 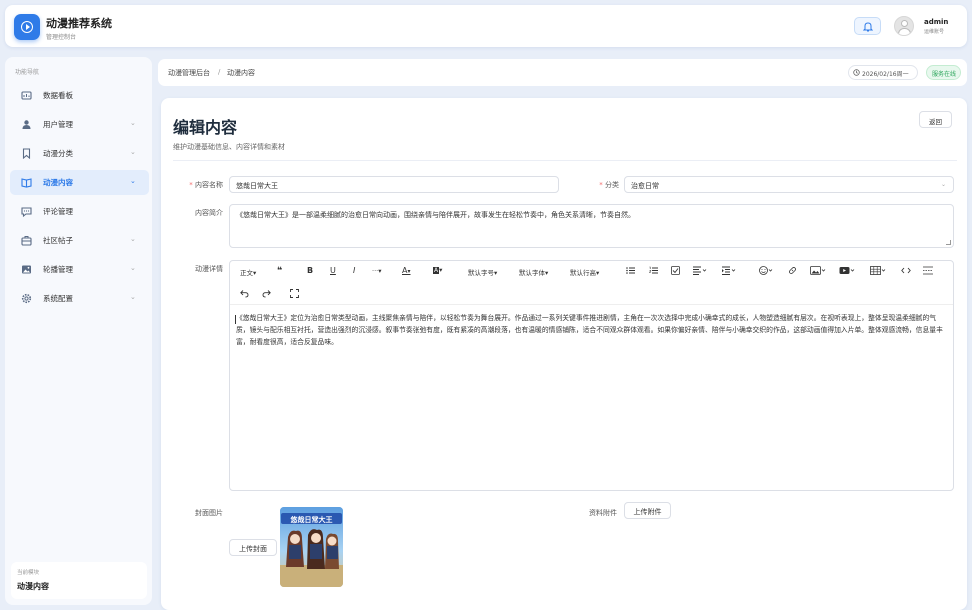 I want to click on current-module-card: 当前模块 动漫内容, so click(x=79, y=580).